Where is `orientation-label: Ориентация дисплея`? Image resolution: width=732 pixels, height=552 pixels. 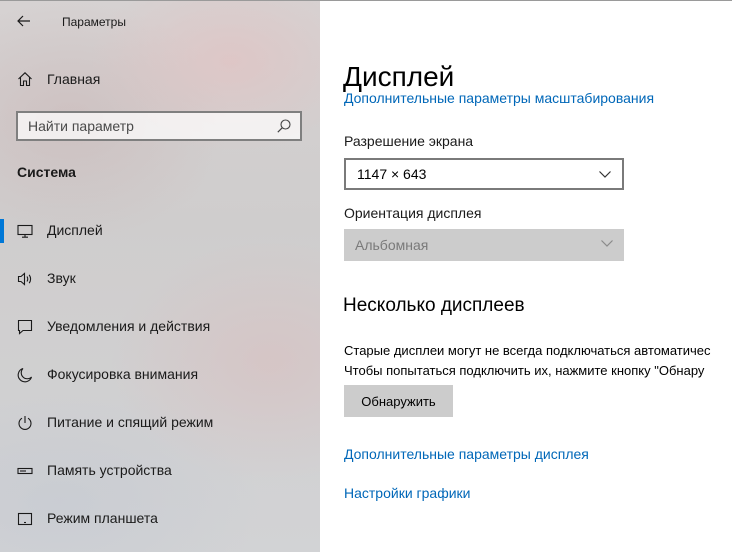 orientation-label: Ориентация дисплея is located at coordinates (413, 213).